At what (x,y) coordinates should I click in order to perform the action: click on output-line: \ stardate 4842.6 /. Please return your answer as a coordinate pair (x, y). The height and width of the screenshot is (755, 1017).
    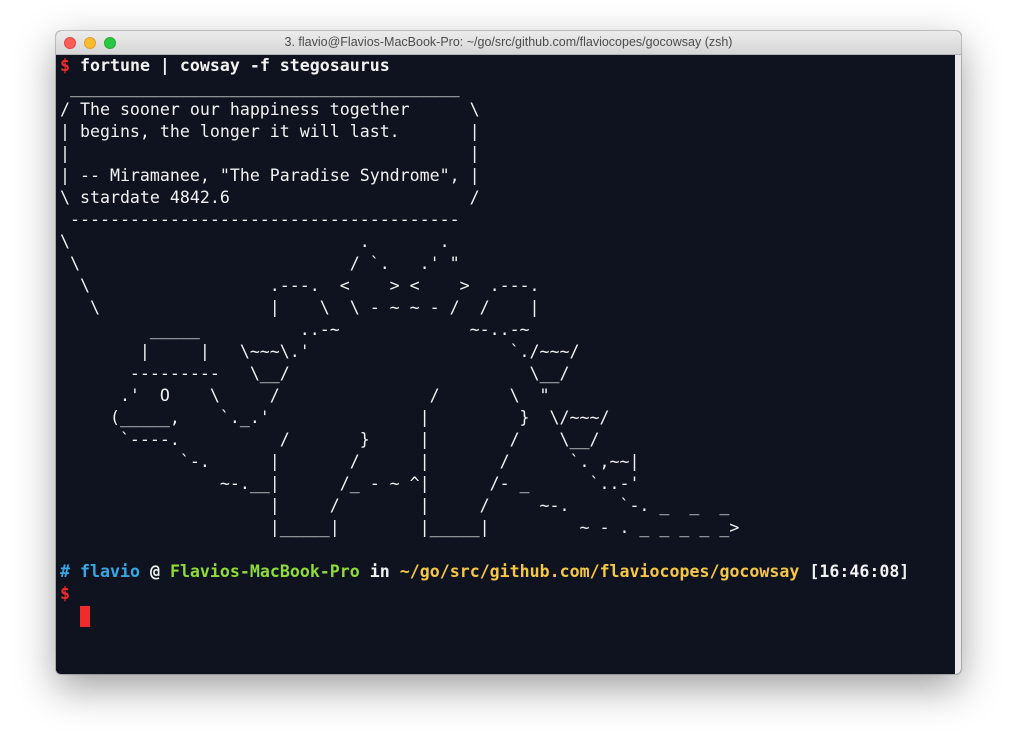
    Looking at the image, I should click on (270, 197).